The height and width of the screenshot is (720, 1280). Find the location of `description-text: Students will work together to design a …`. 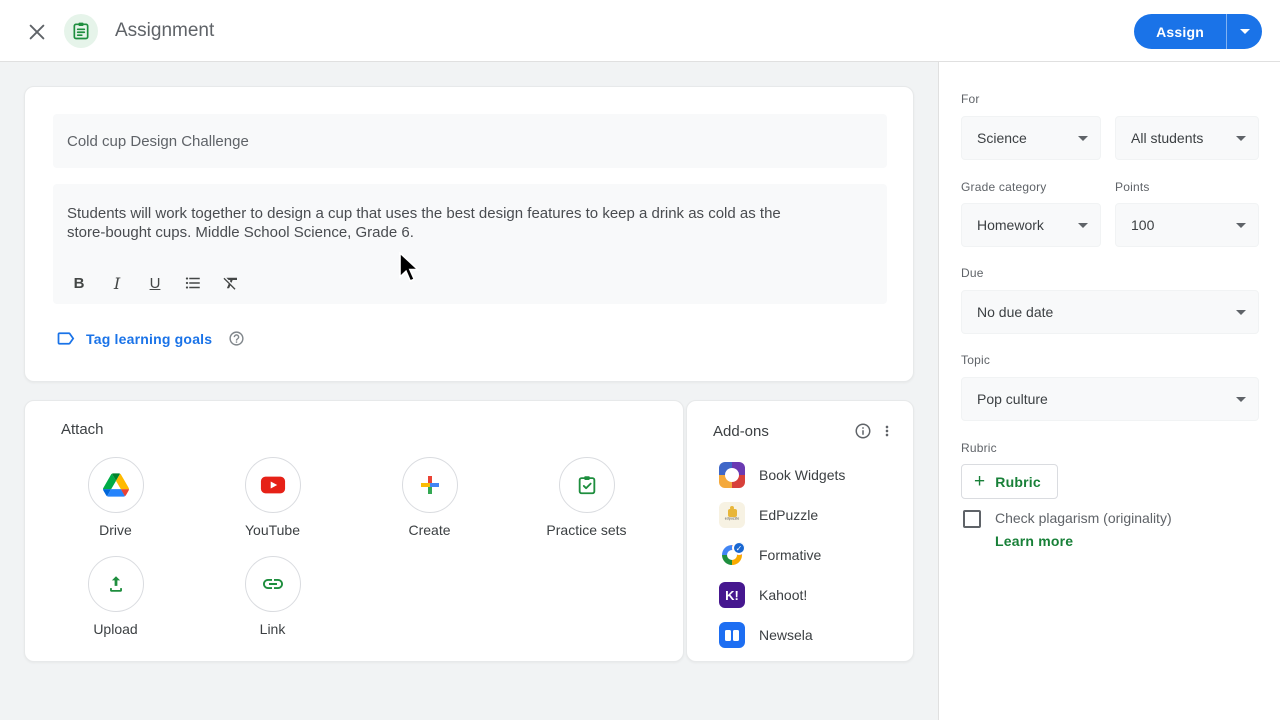

description-text: Students will work together to design a … is located at coordinates (424, 223).